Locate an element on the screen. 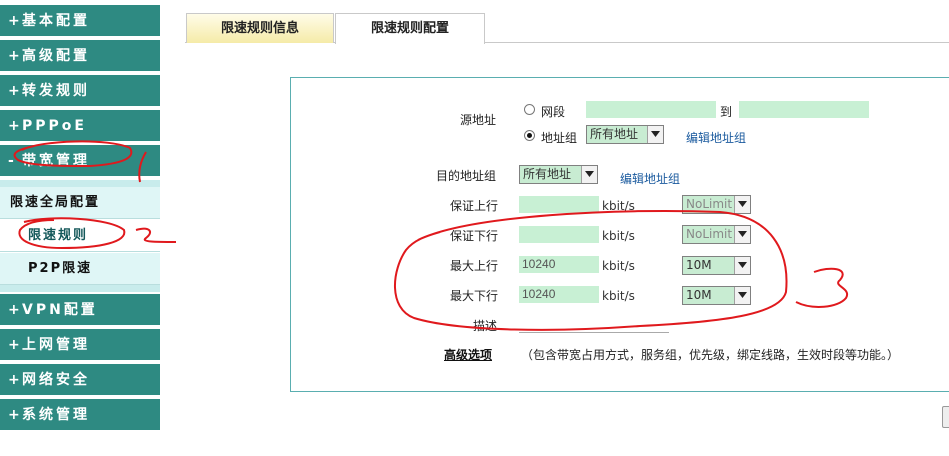 The height and width of the screenshot is (456, 949). collapse-icon: - is located at coordinates (11, 161).